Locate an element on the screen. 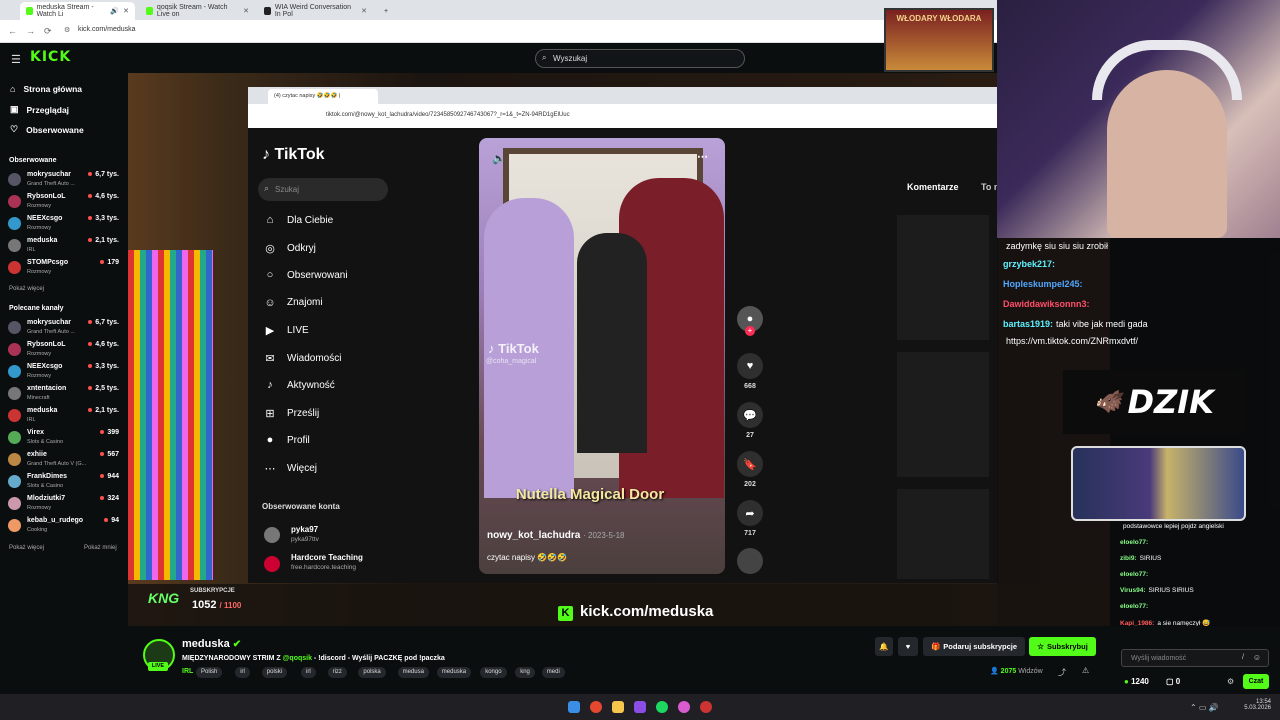  explorer-icon is located at coordinates (618, 707).